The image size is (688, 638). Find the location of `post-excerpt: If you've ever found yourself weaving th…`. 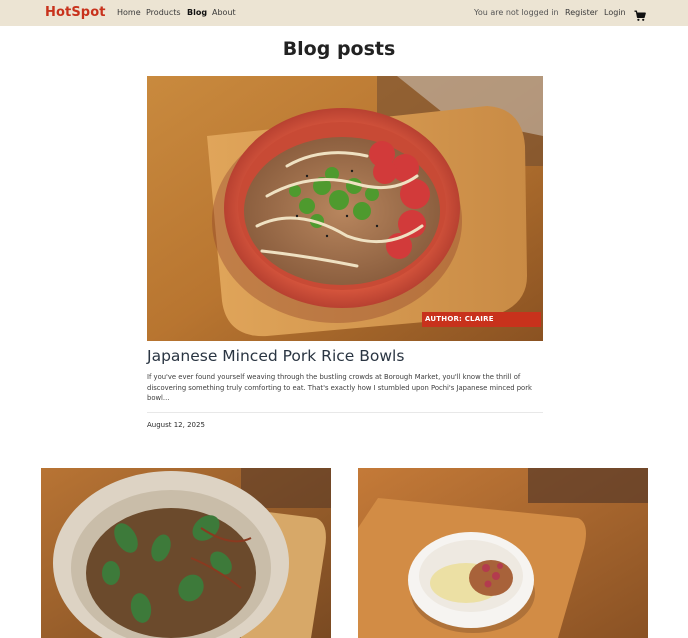

post-excerpt: If you've ever found yourself weaving th… is located at coordinates (339, 387).